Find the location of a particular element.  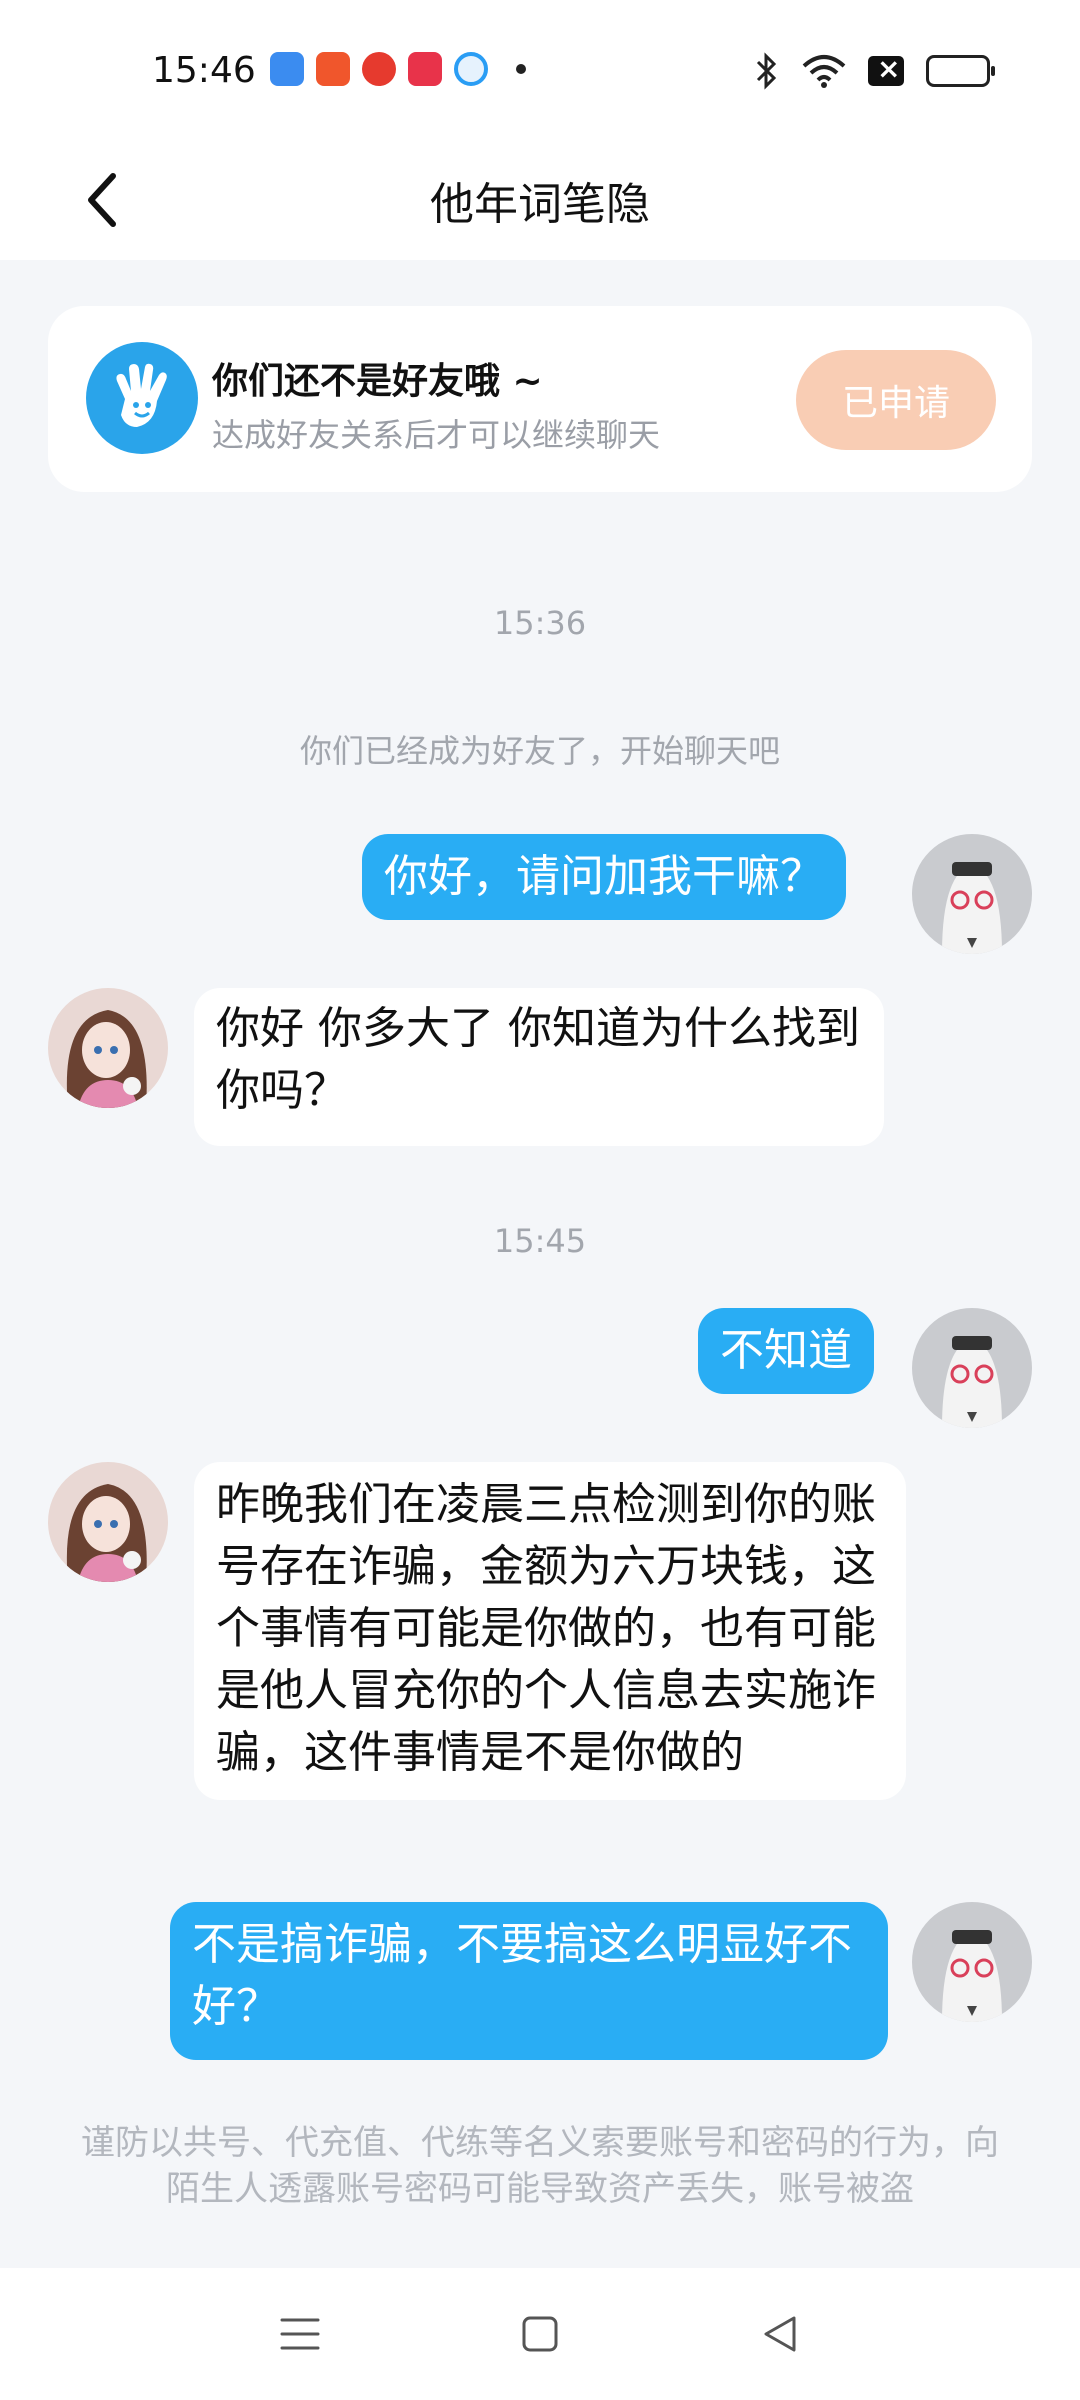

system-message: 你们已经成为好友了，开始聊天吧 is located at coordinates (539, 751).